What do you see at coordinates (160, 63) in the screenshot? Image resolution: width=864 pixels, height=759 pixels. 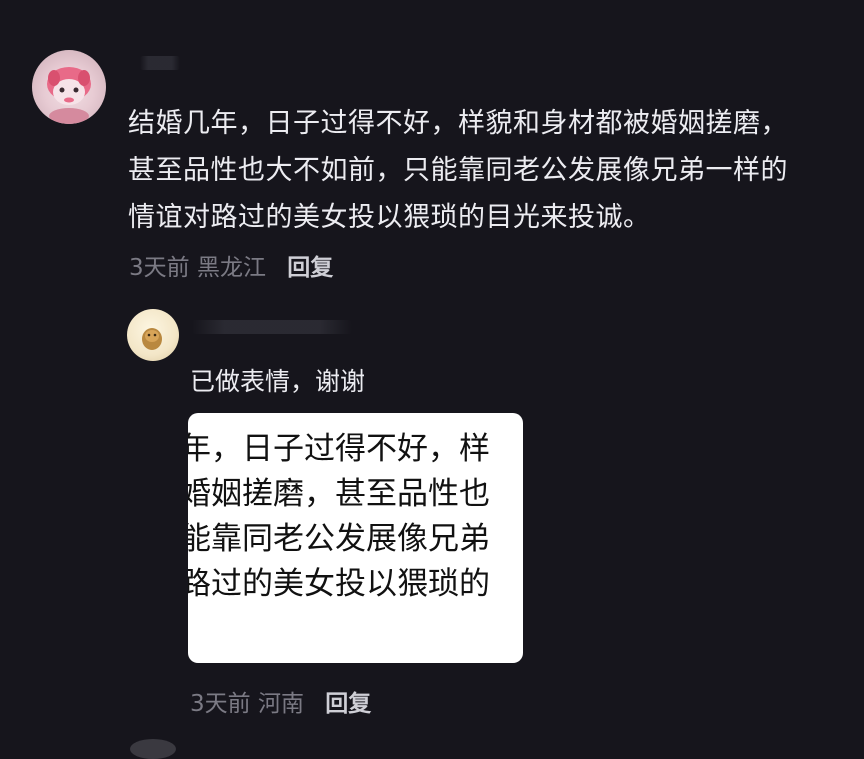 I see `commenter-username` at bounding box center [160, 63].